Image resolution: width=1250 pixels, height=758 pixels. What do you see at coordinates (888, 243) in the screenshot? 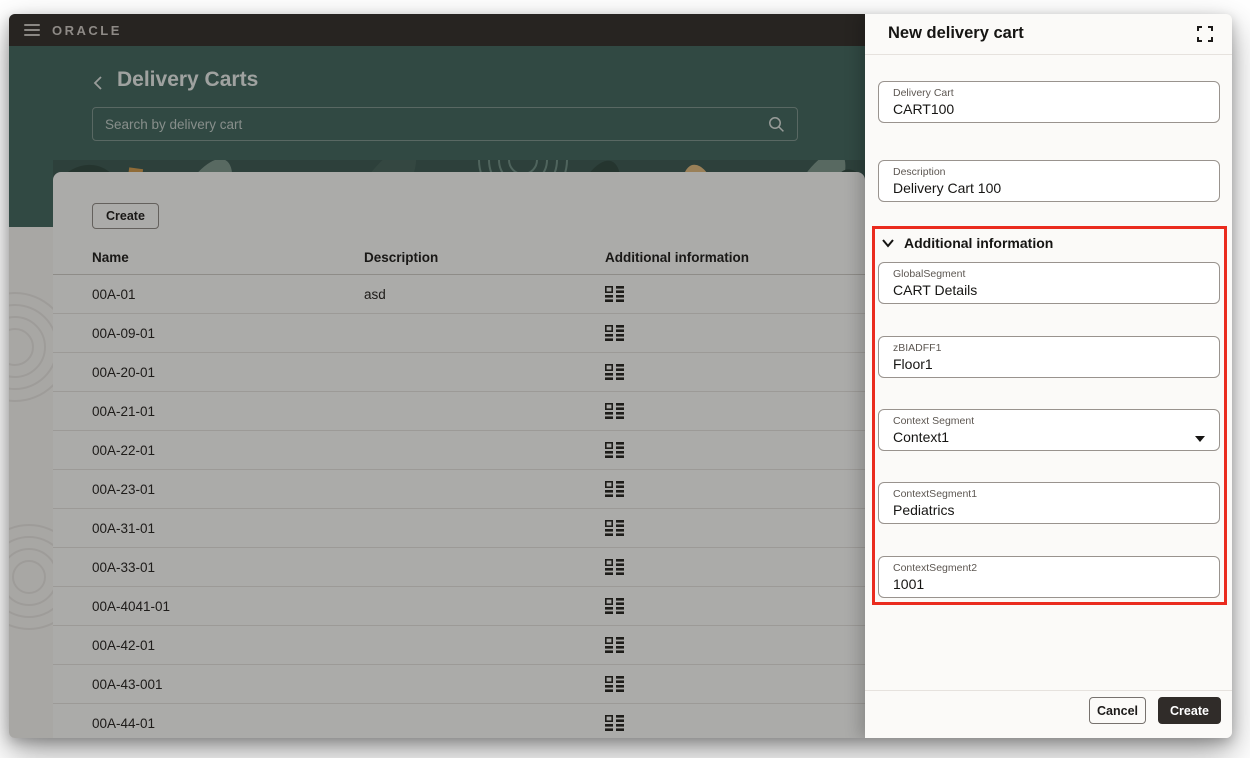
I see `chevron-down-icon` at bounding box center [888, 243].